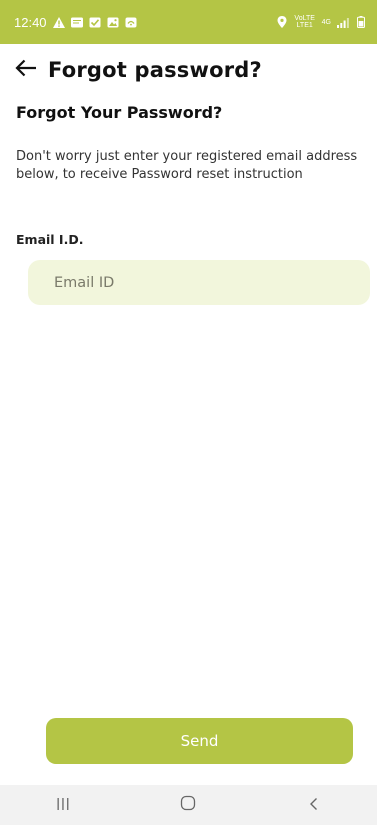 The width and height of the screenshot is (377, 825). Describe the element at coordinates (50, 239) in the screenshot. I see `email-label: Email I.D.` at that location.